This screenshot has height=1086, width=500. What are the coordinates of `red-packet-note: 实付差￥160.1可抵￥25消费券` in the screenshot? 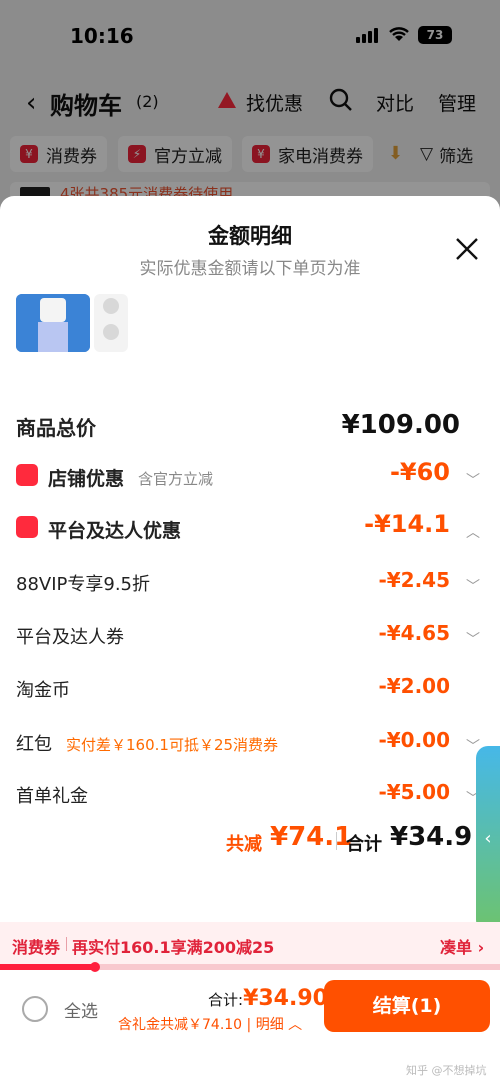 It's located at (172, 745).